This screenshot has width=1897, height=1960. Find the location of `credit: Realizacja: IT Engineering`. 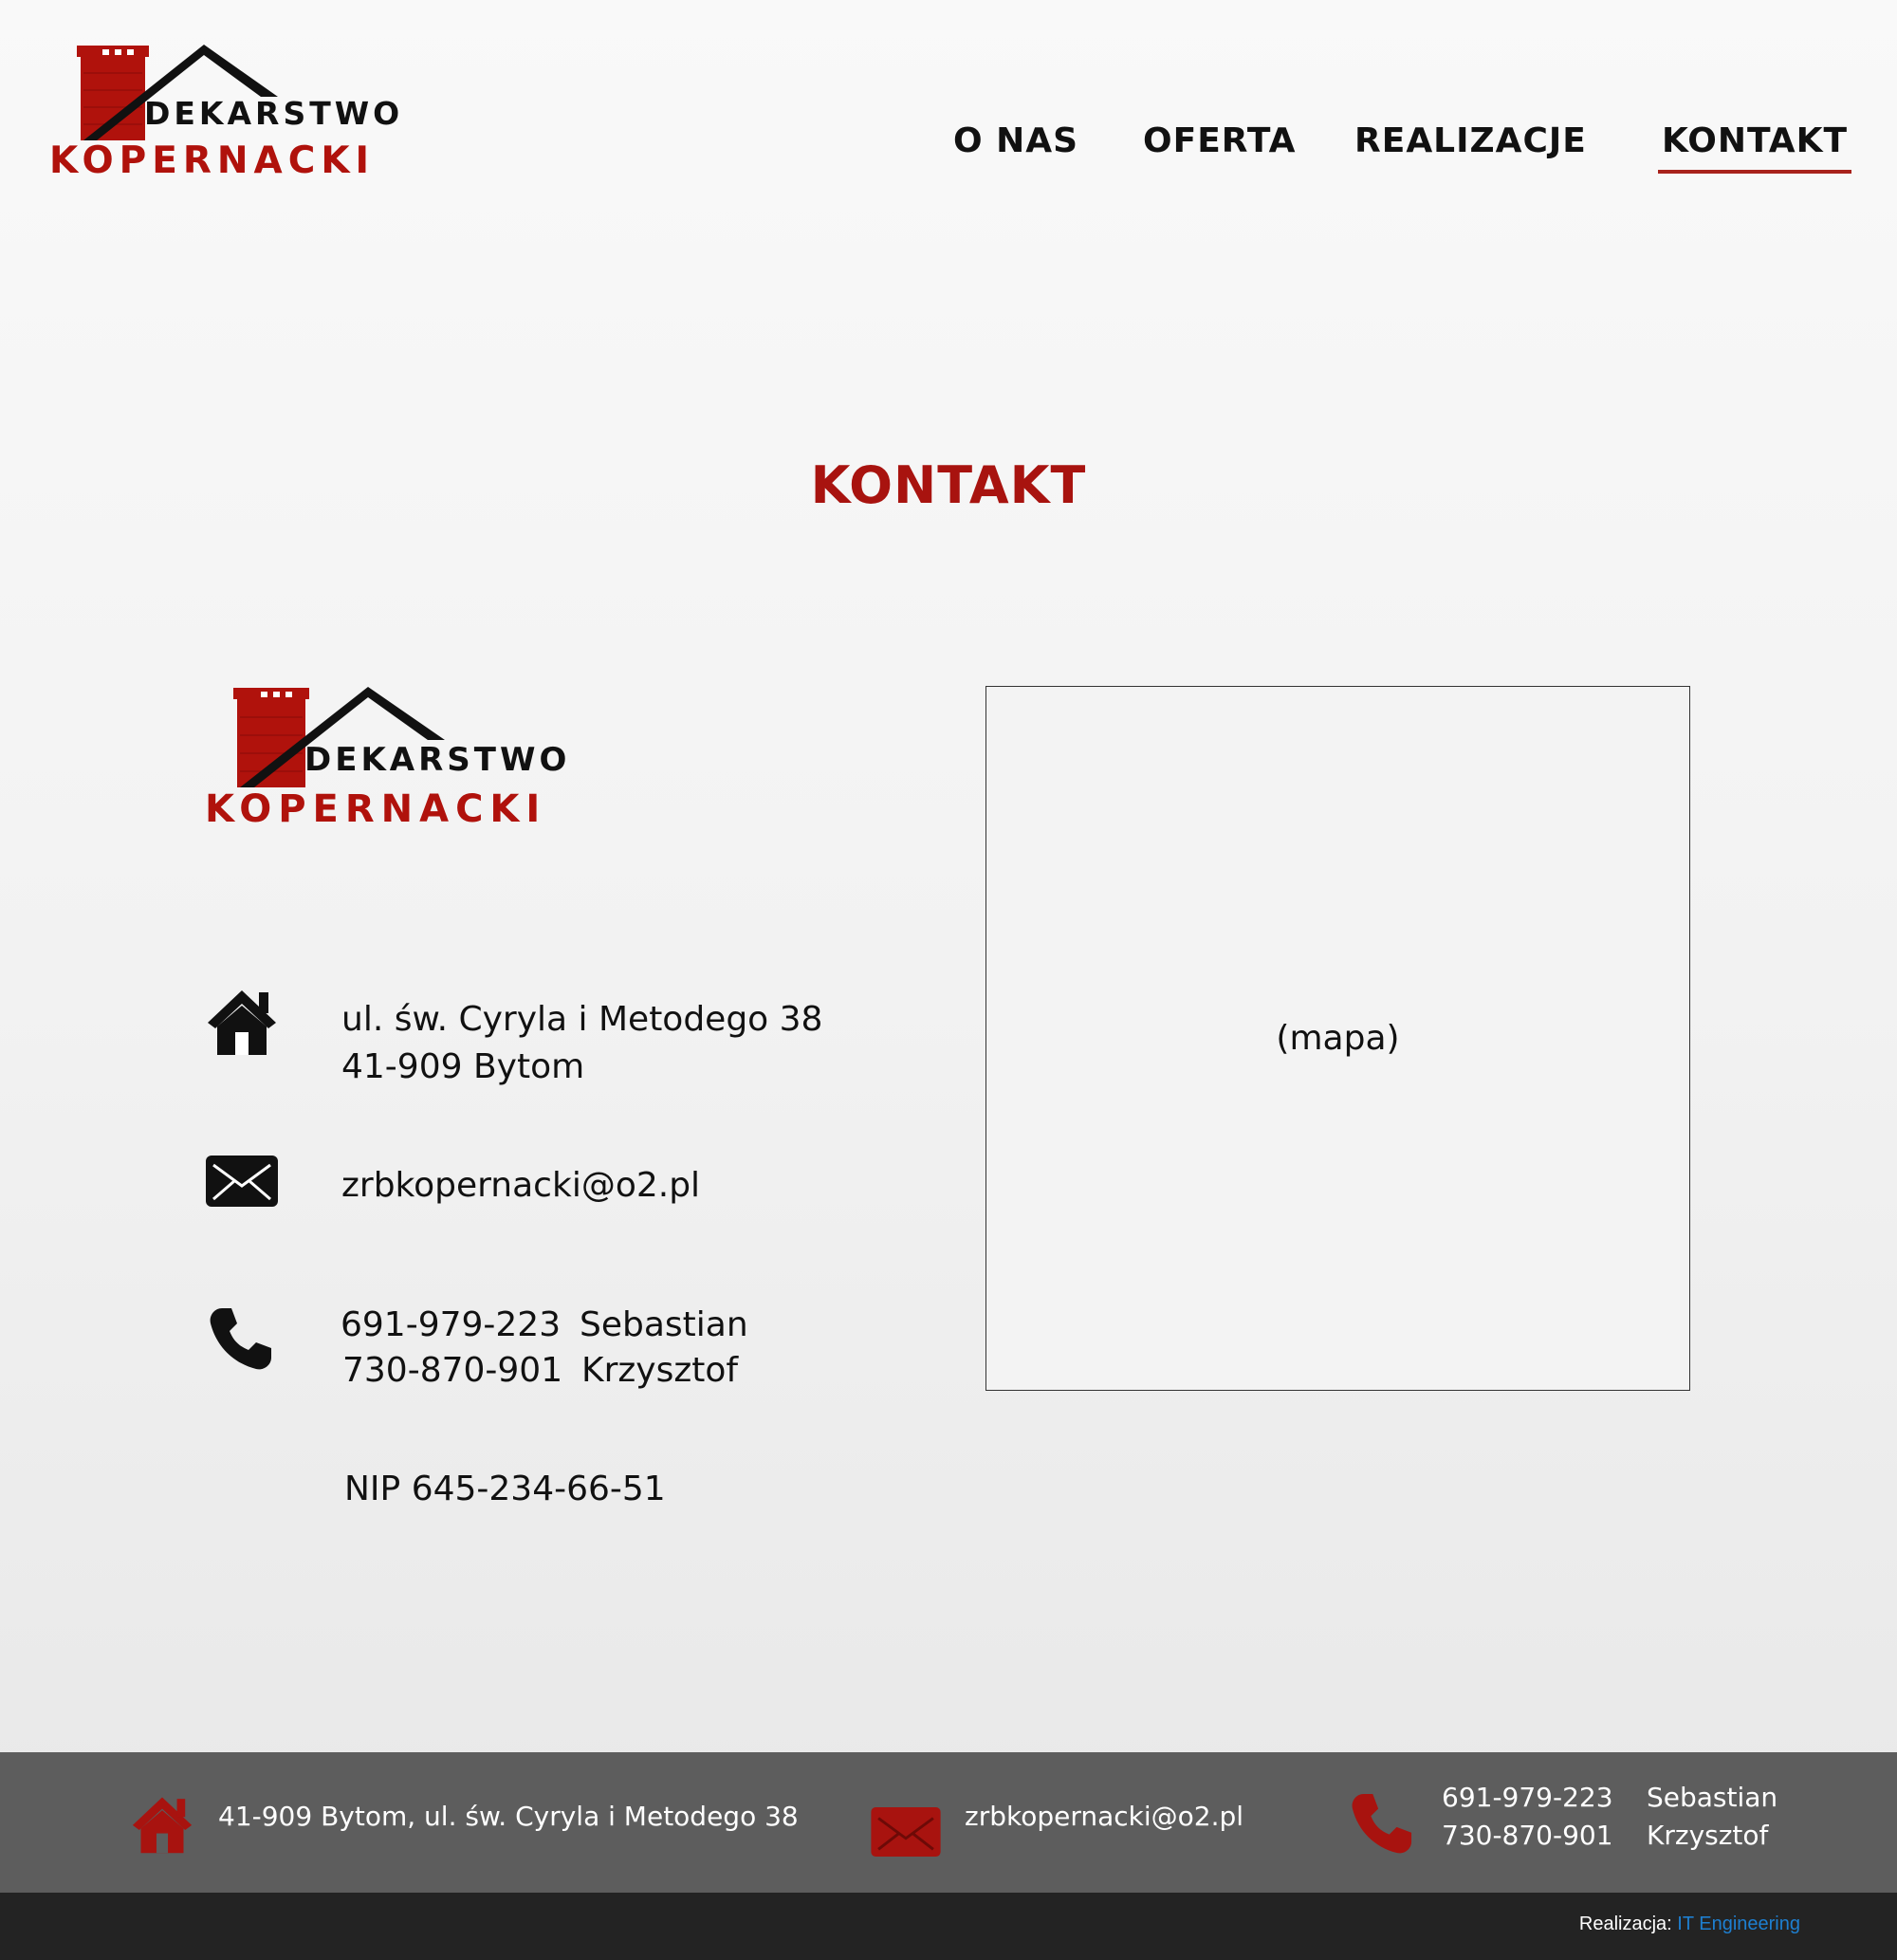

credit: Realizacja: IT Engineering is located at coordinates (1689, 1924).